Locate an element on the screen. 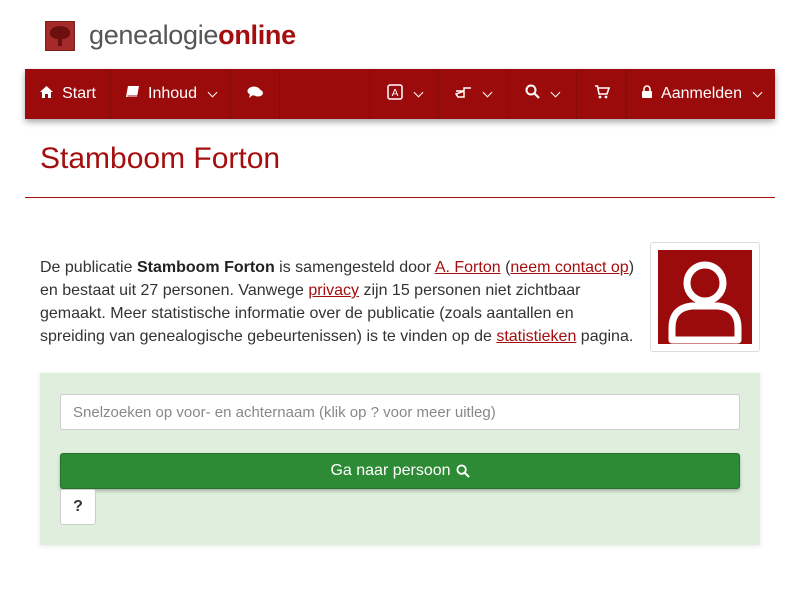 The image size is (800, 600). intro-text: is samengesteld door is located at coordinates (354, 267).